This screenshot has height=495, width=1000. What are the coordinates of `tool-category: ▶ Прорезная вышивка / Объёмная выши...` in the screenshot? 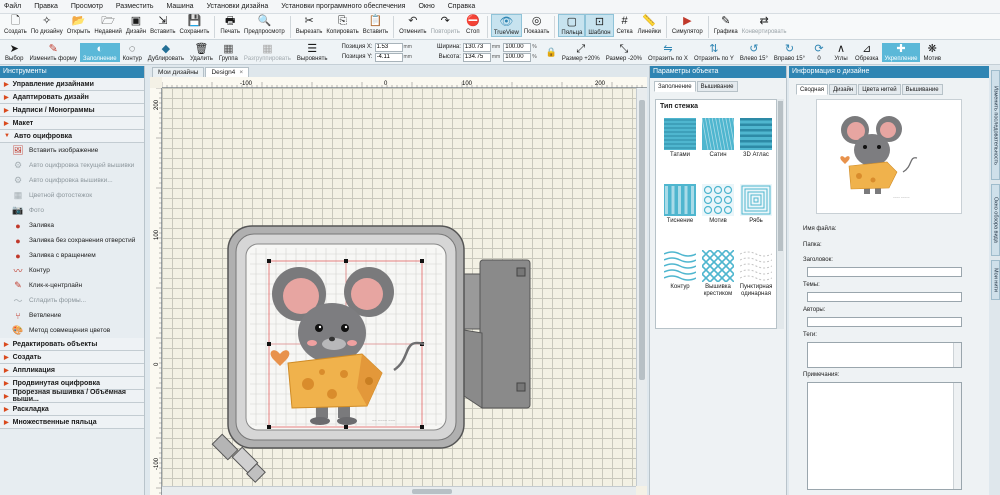 It's located at (72, 396).